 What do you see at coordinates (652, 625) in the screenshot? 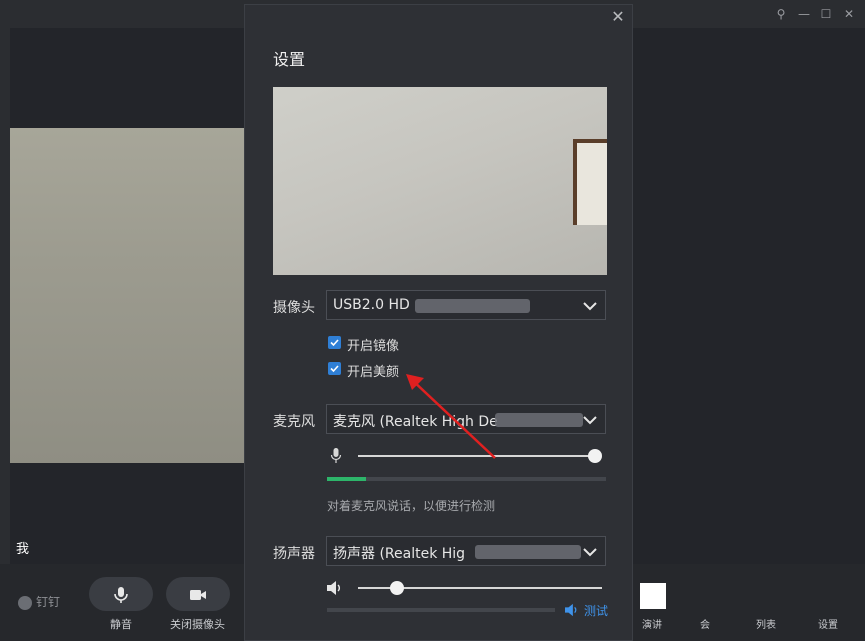
I see `toolbar-label-present: 演讲` at bounding box center [652, 625].